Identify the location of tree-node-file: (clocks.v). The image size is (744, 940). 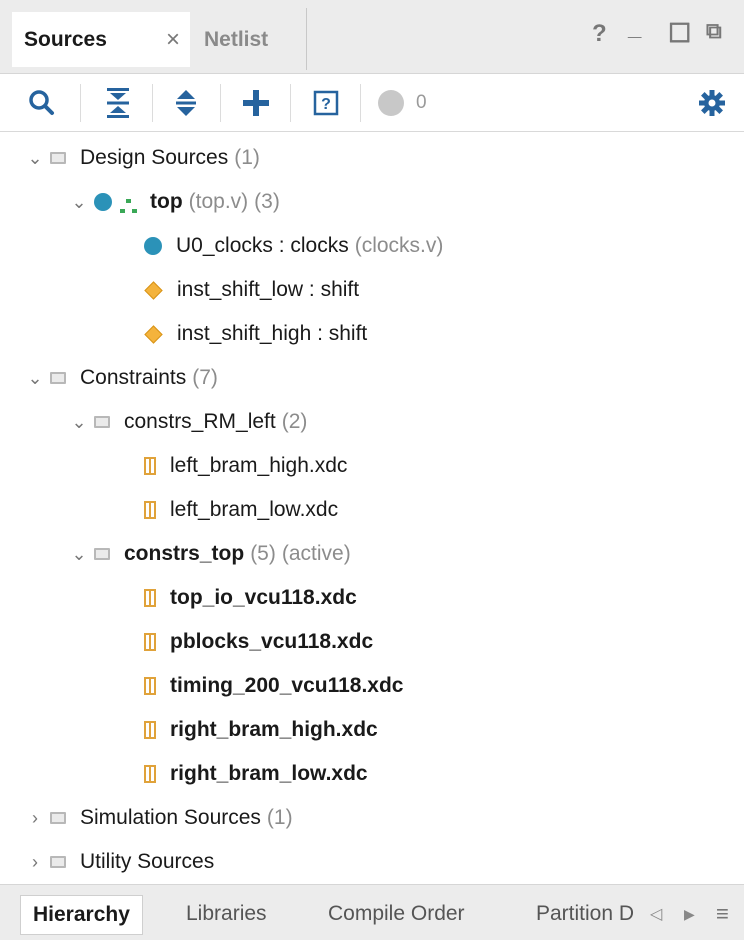
(399, 245).